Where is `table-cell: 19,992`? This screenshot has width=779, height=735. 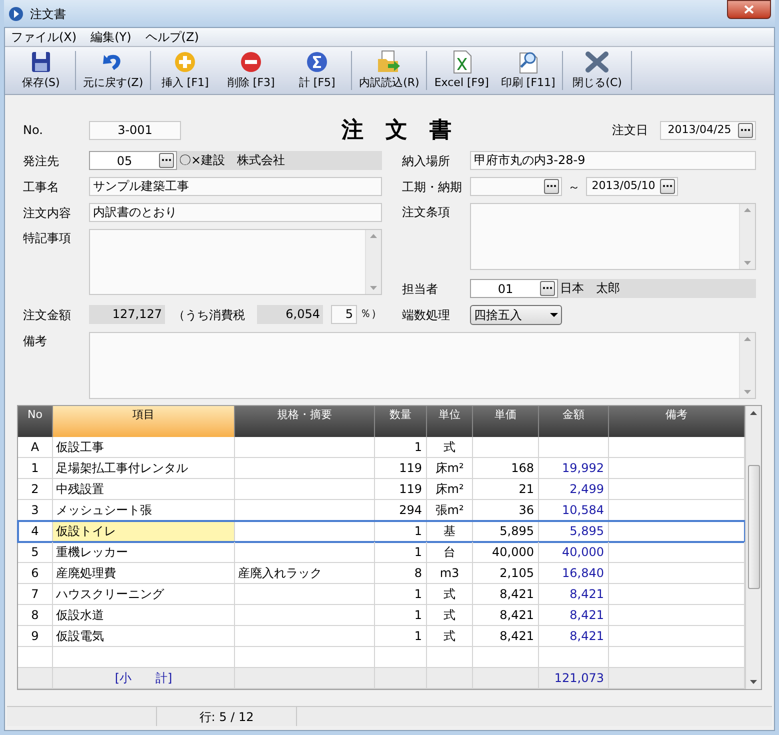 table-cell: 19,992 is located at coordinates (574, 468).